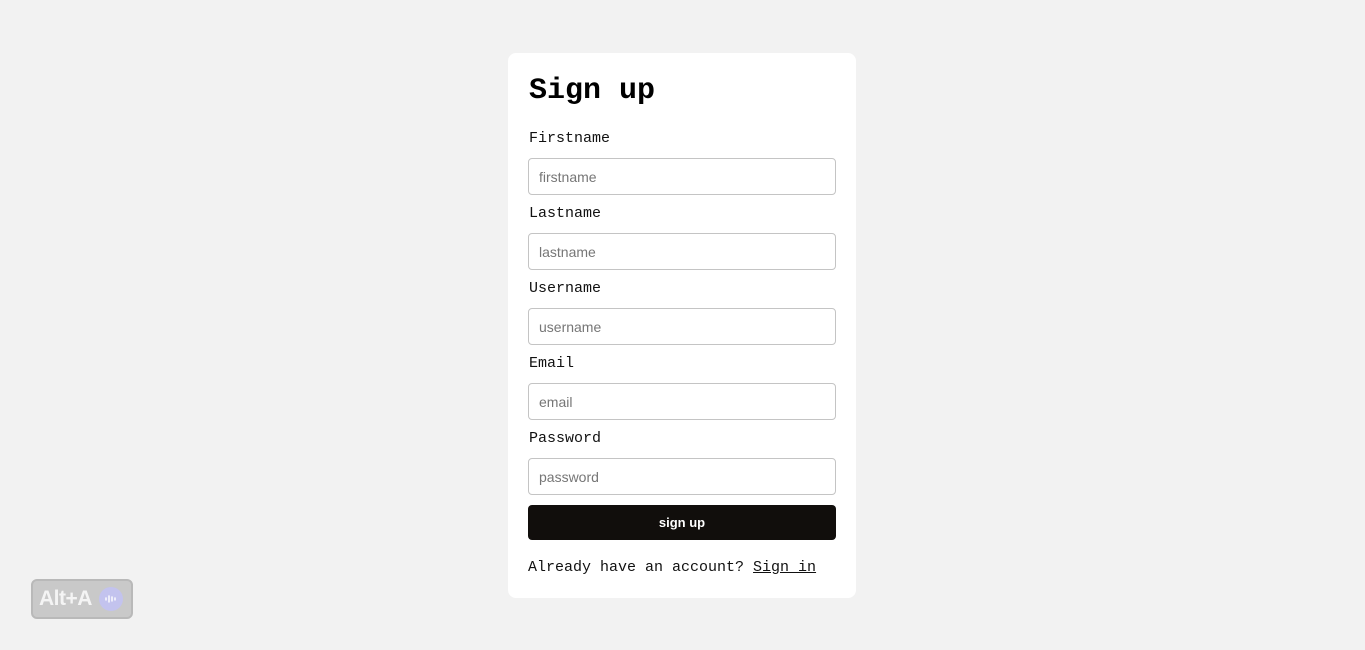 The image size is (1365, 650). Describe the element at coordinates (682, 251) in the screenshot. I see `lastname-input` at that location.